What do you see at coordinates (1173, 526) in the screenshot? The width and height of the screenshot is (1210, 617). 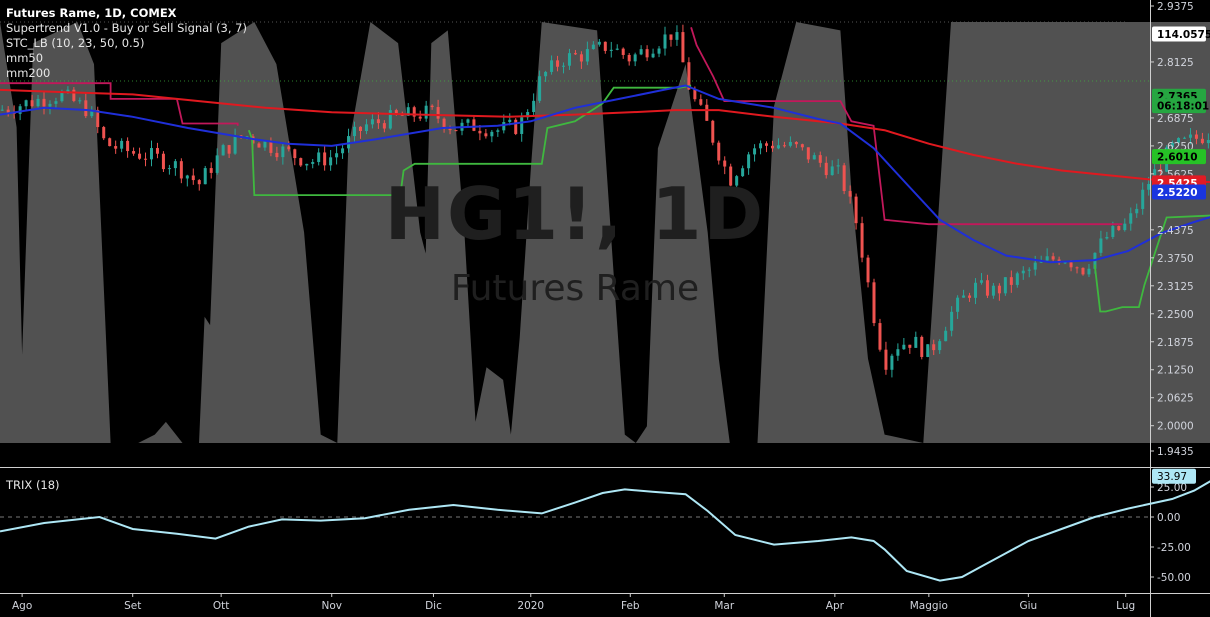 I see `trix-axis: 25.00 0.00 -25.00 -50.00 33.97` at bounding box center [1173, 526].